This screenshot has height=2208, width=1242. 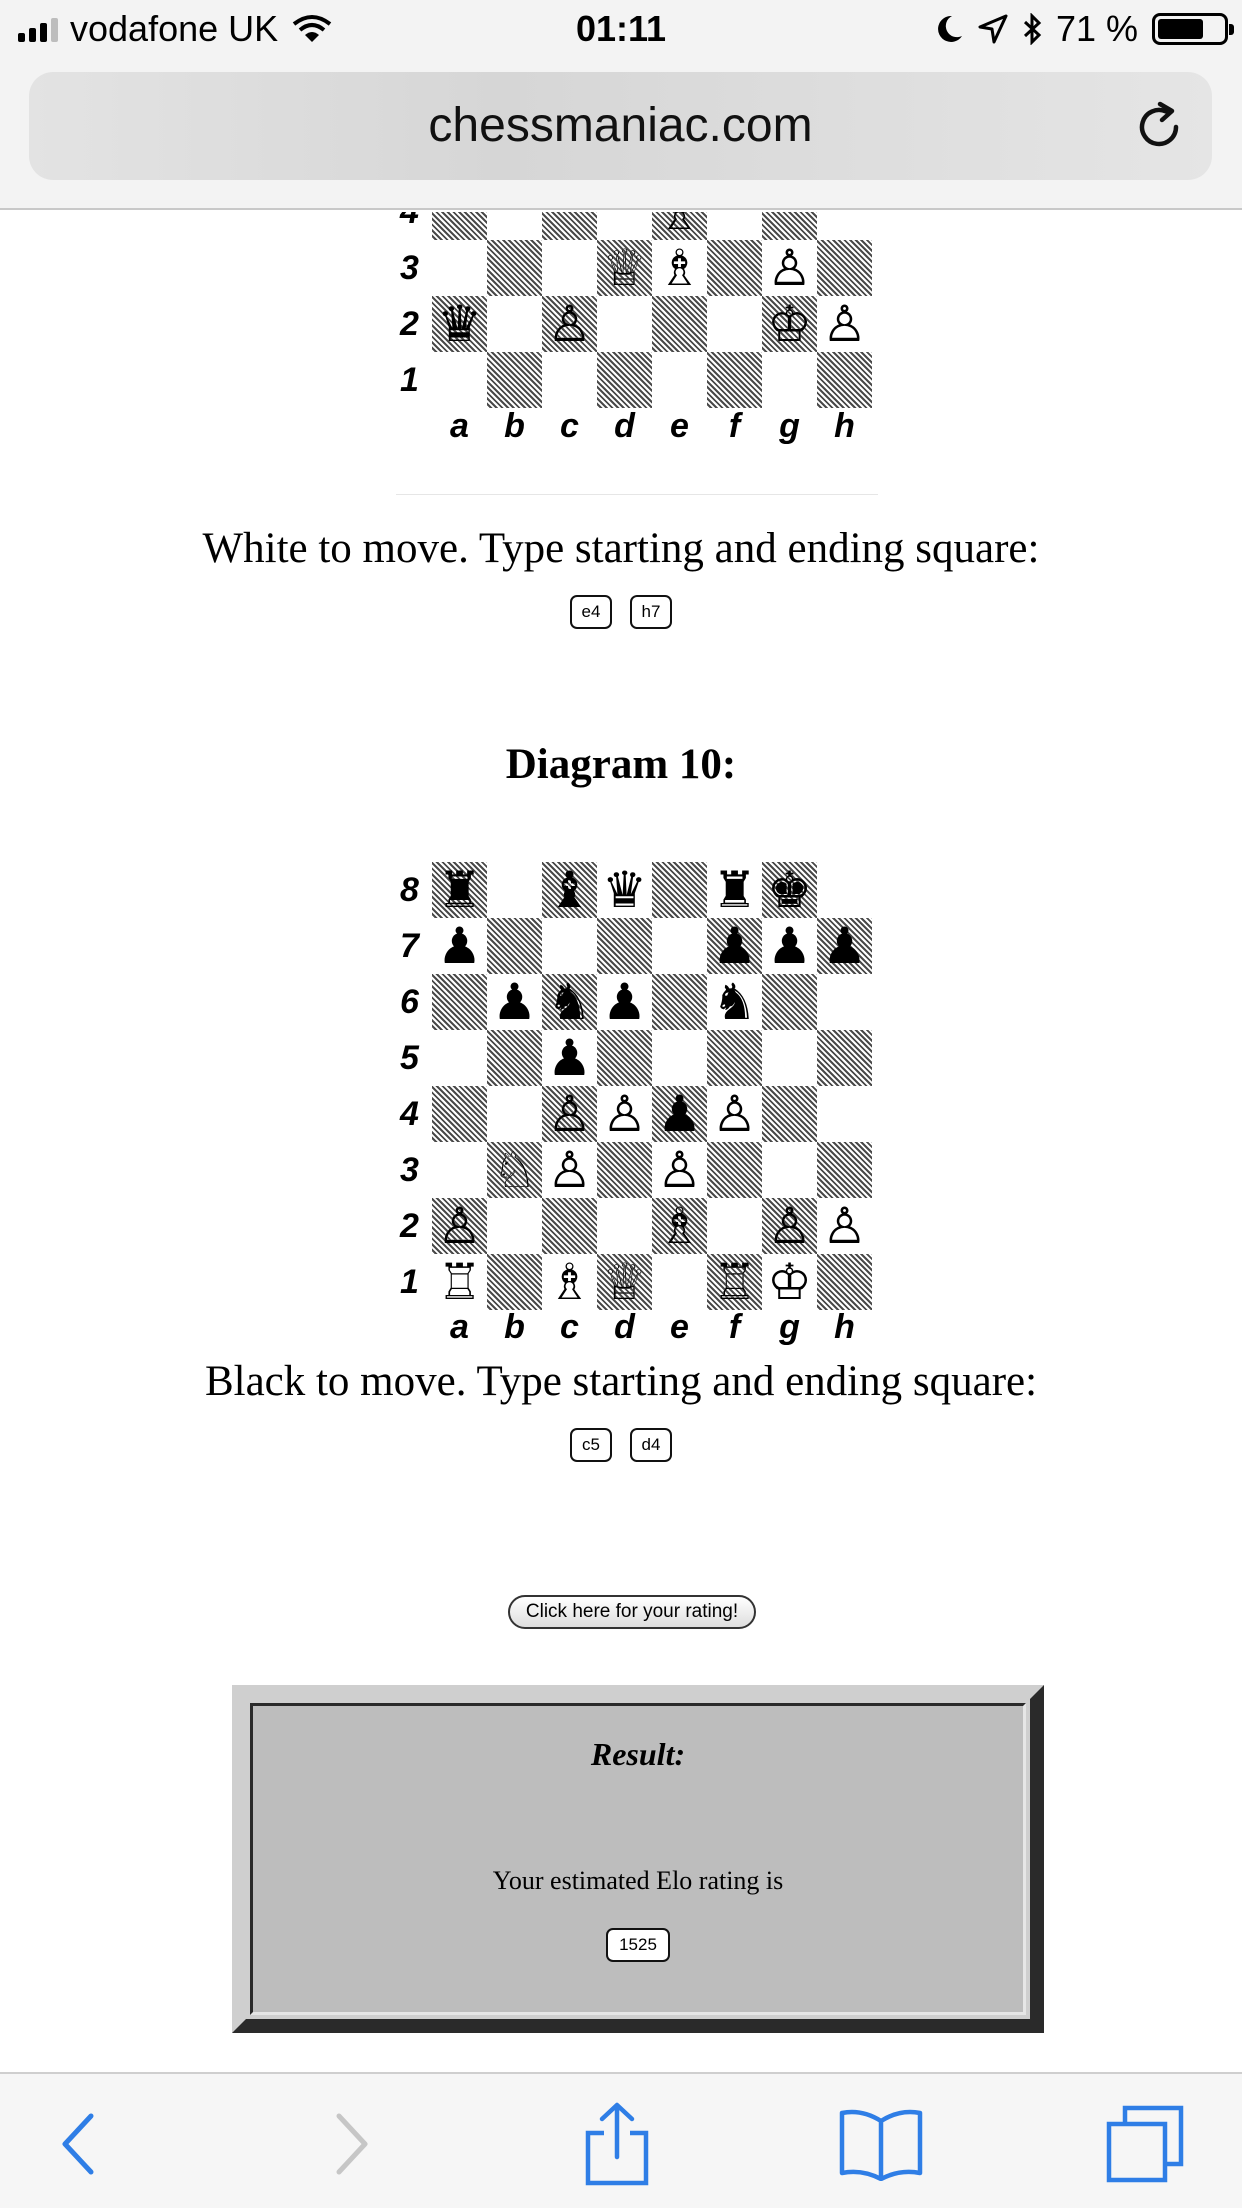 I want to click on browser-header: chessmaniac.com, so click(x=621, y=136).